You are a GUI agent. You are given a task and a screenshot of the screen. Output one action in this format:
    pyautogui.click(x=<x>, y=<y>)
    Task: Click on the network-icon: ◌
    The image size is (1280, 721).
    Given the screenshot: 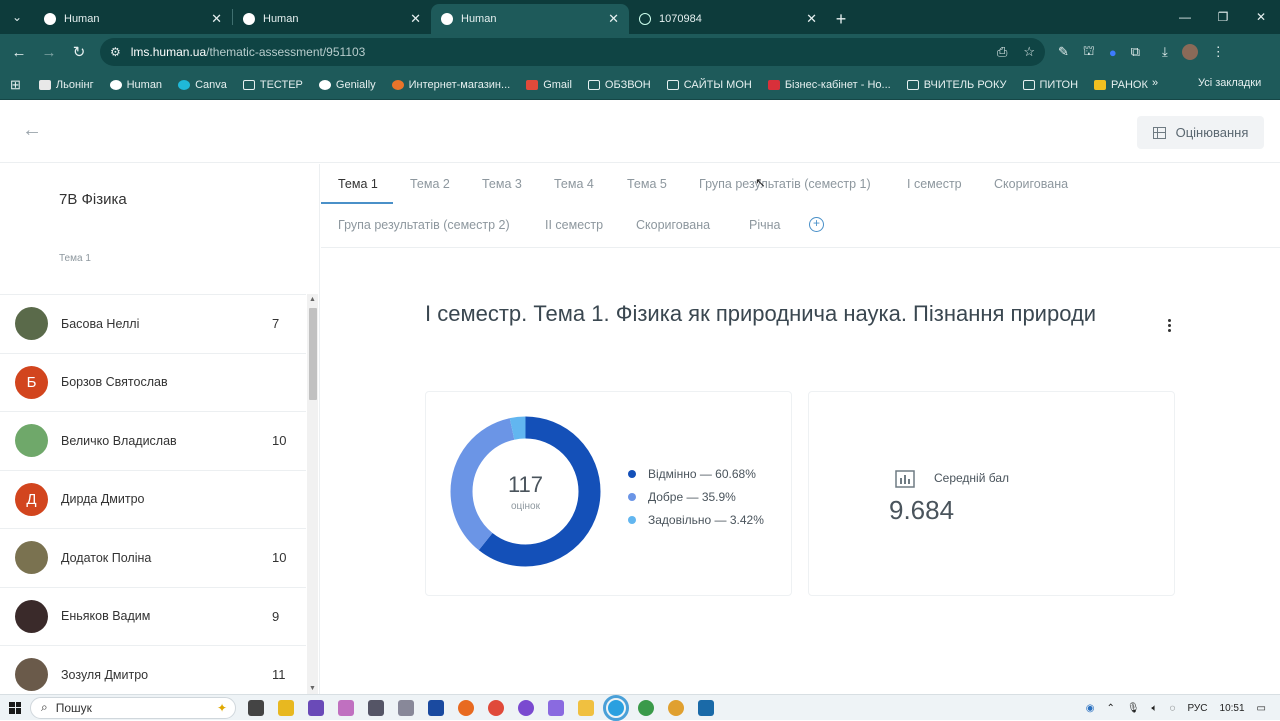 What is the action you would take?
    pyautogui.click(x=1173, y=708)
    